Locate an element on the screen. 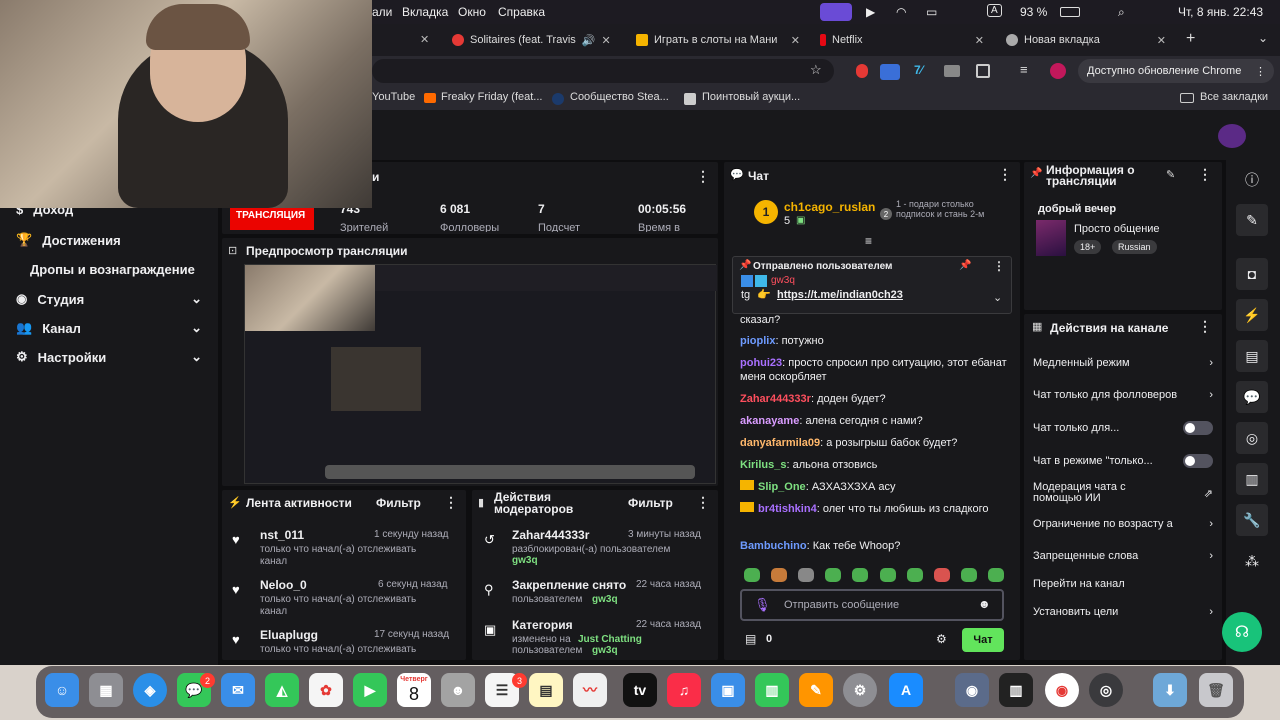 The width and height of the screenshot is (1280, 720). photos-icon: ✿ is located at coordinates (326, 690).